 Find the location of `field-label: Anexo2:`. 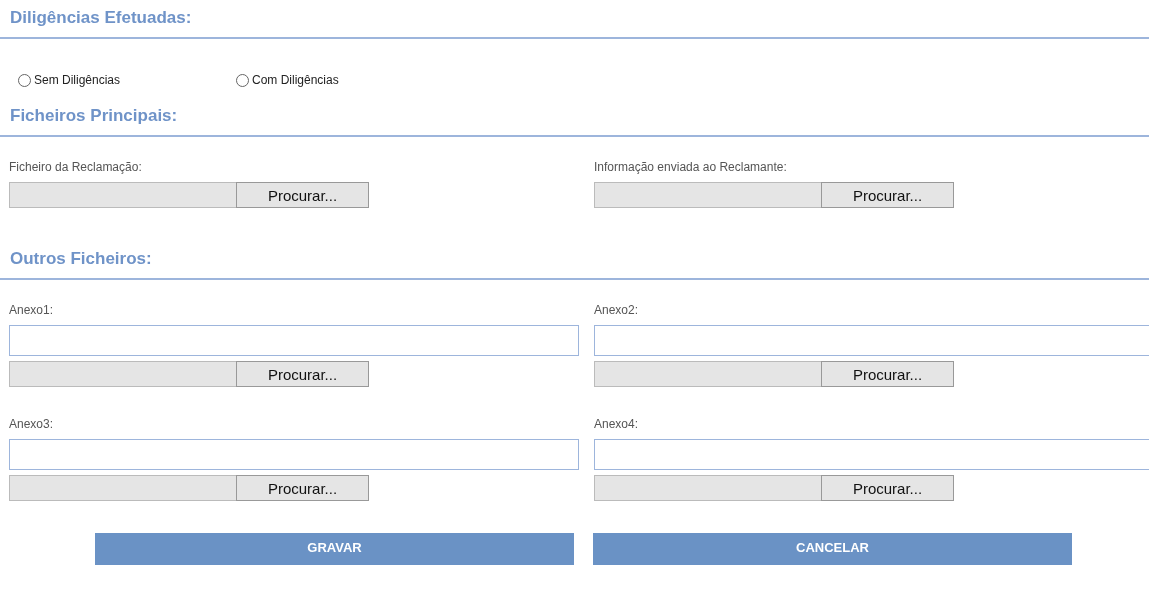

field-label: Anexo2: is located at coordinates (616, 310).